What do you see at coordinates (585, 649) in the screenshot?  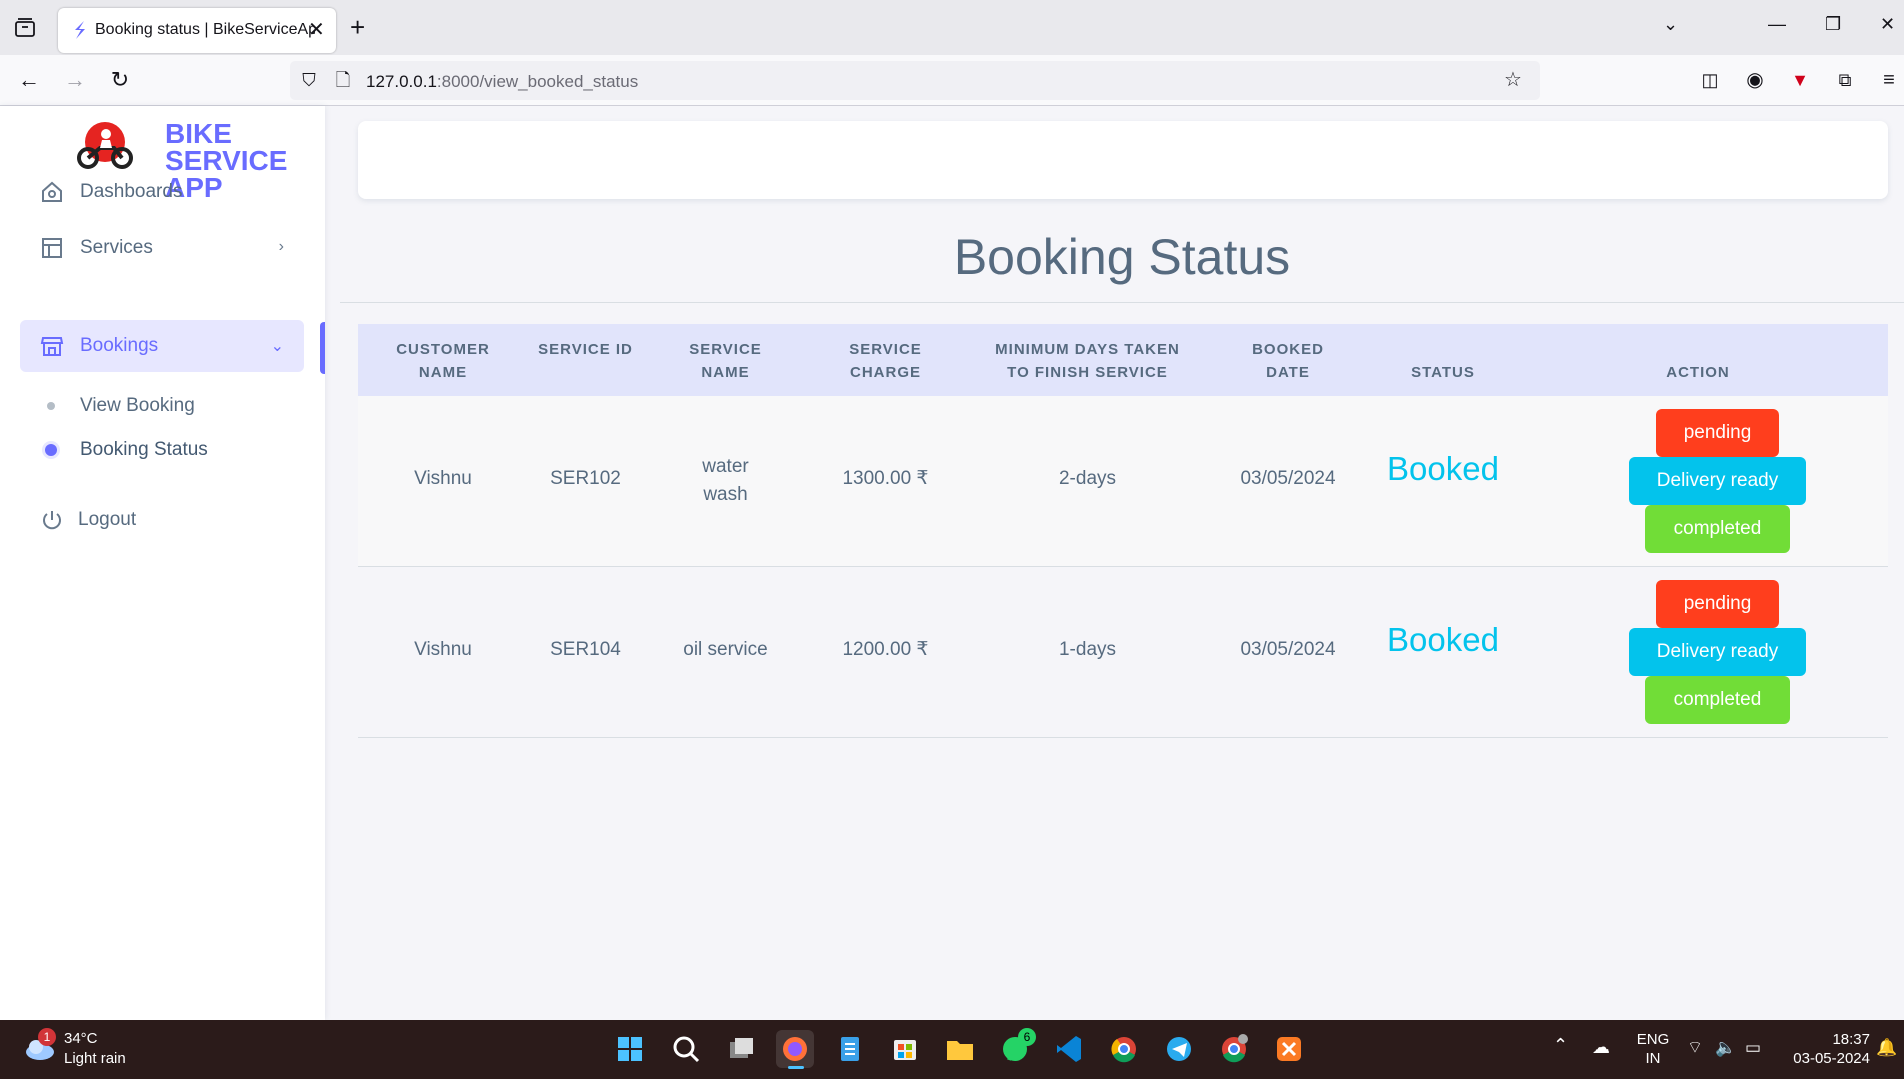 I see `cell-service-id: SER104` at bounding box center [585, 649].